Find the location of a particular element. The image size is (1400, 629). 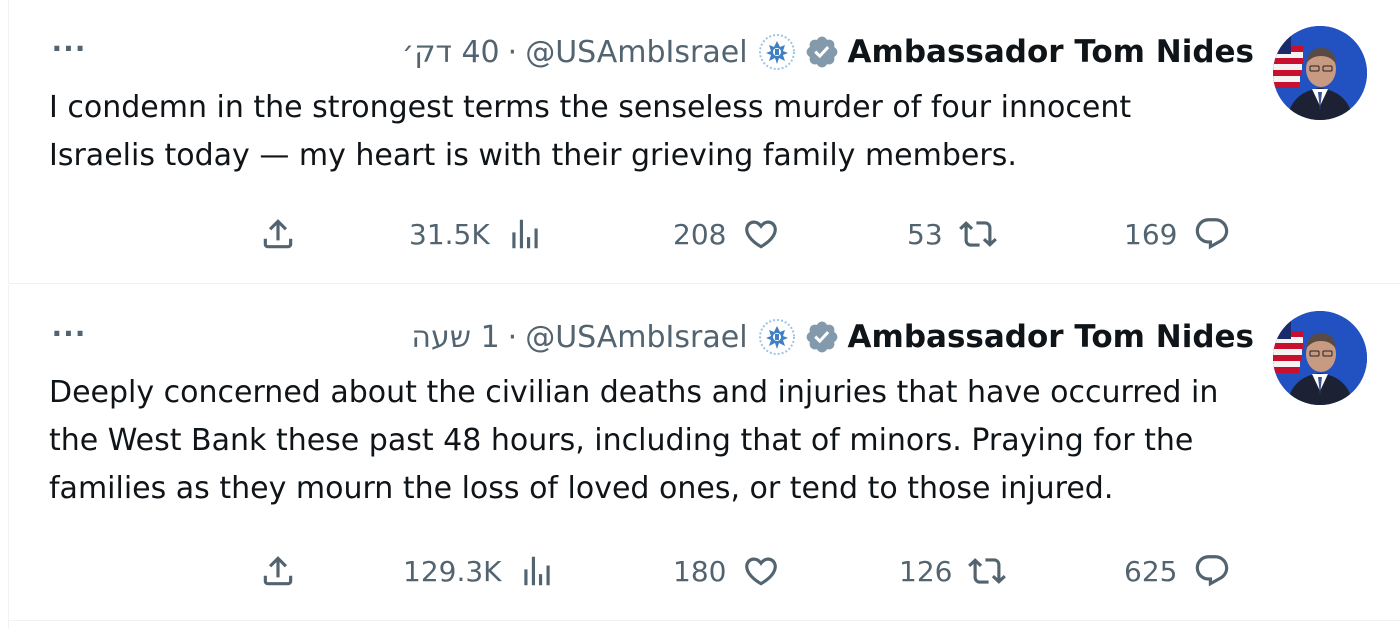

reply-button: 169 is located at coordinates (1177, 234).